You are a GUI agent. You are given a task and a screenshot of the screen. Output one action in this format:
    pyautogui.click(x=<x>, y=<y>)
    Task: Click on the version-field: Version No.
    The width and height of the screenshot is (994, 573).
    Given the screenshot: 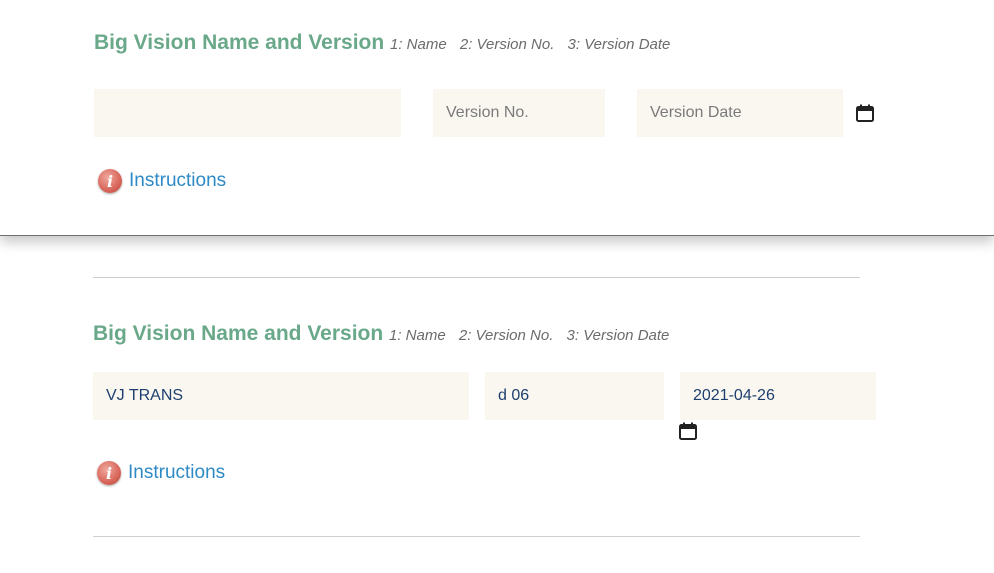 What is the action you would take?
    pyautogui.click(x=519, y=113)
    